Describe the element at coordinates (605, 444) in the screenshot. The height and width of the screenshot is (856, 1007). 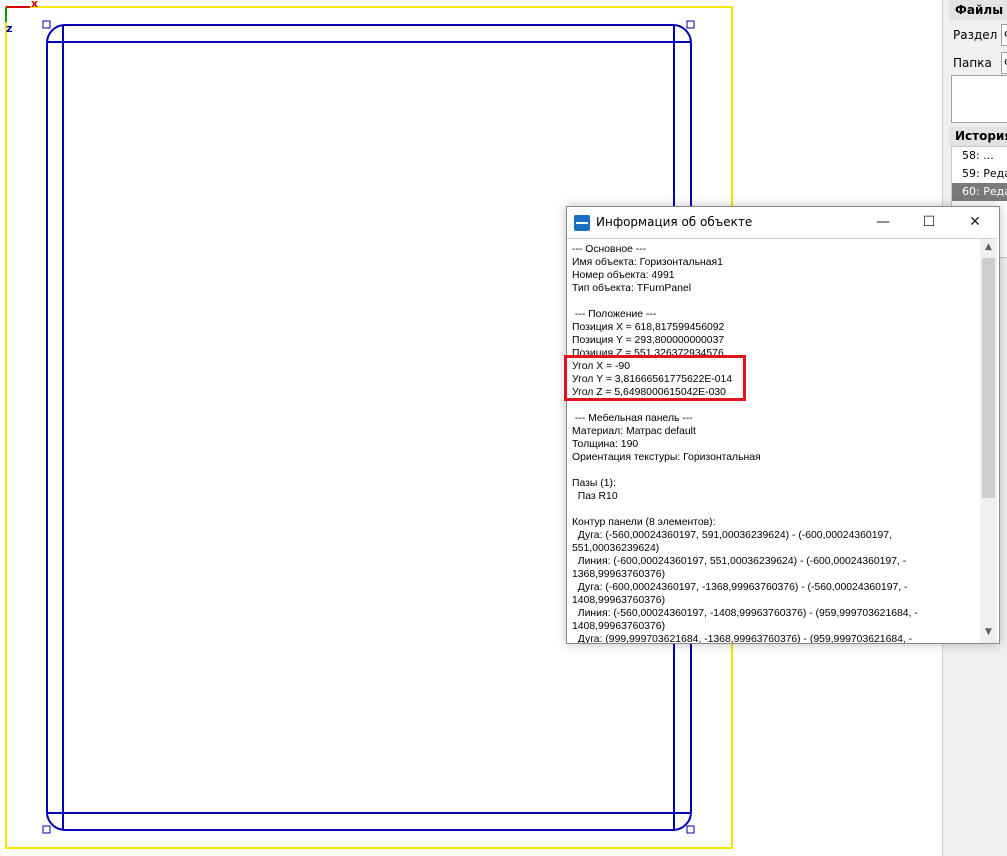
I see `info-line: Толщина: 190` at that location.